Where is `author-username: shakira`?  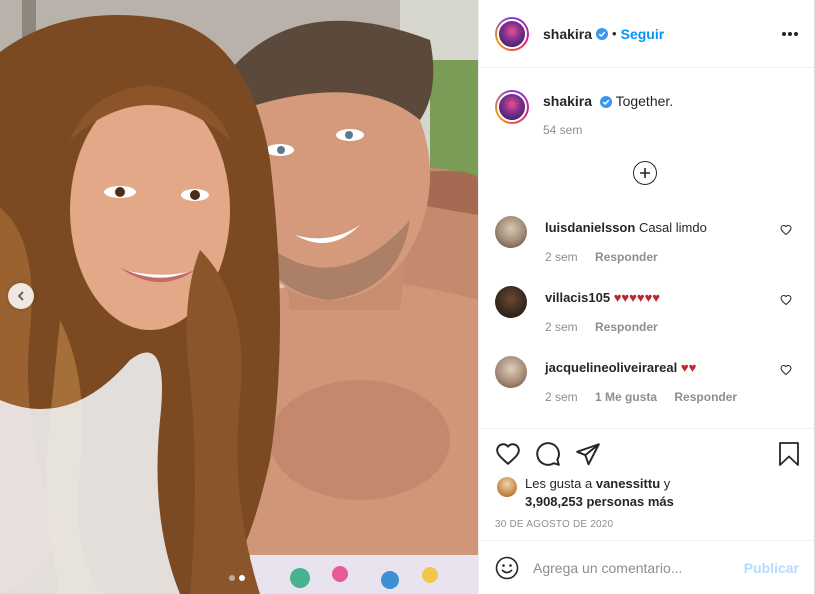 author-username: shakira is located at coordinates (567, 34).